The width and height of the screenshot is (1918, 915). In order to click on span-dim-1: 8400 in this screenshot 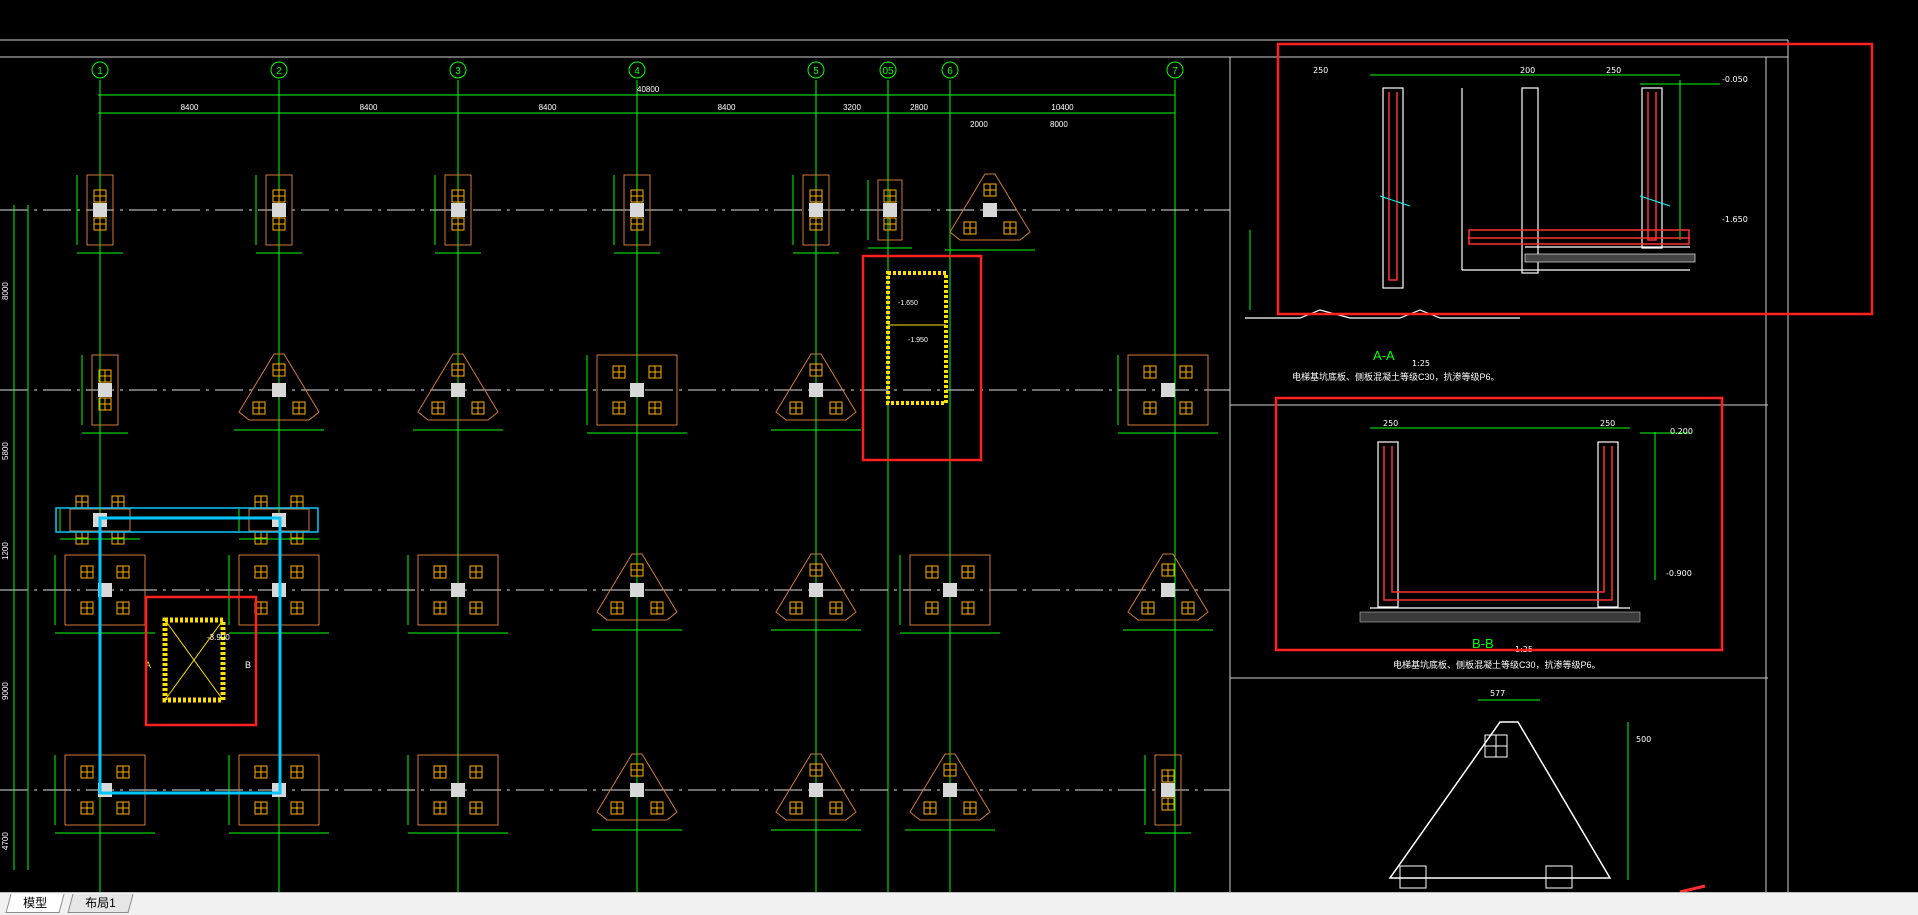, I will do `click(369, 107)`.